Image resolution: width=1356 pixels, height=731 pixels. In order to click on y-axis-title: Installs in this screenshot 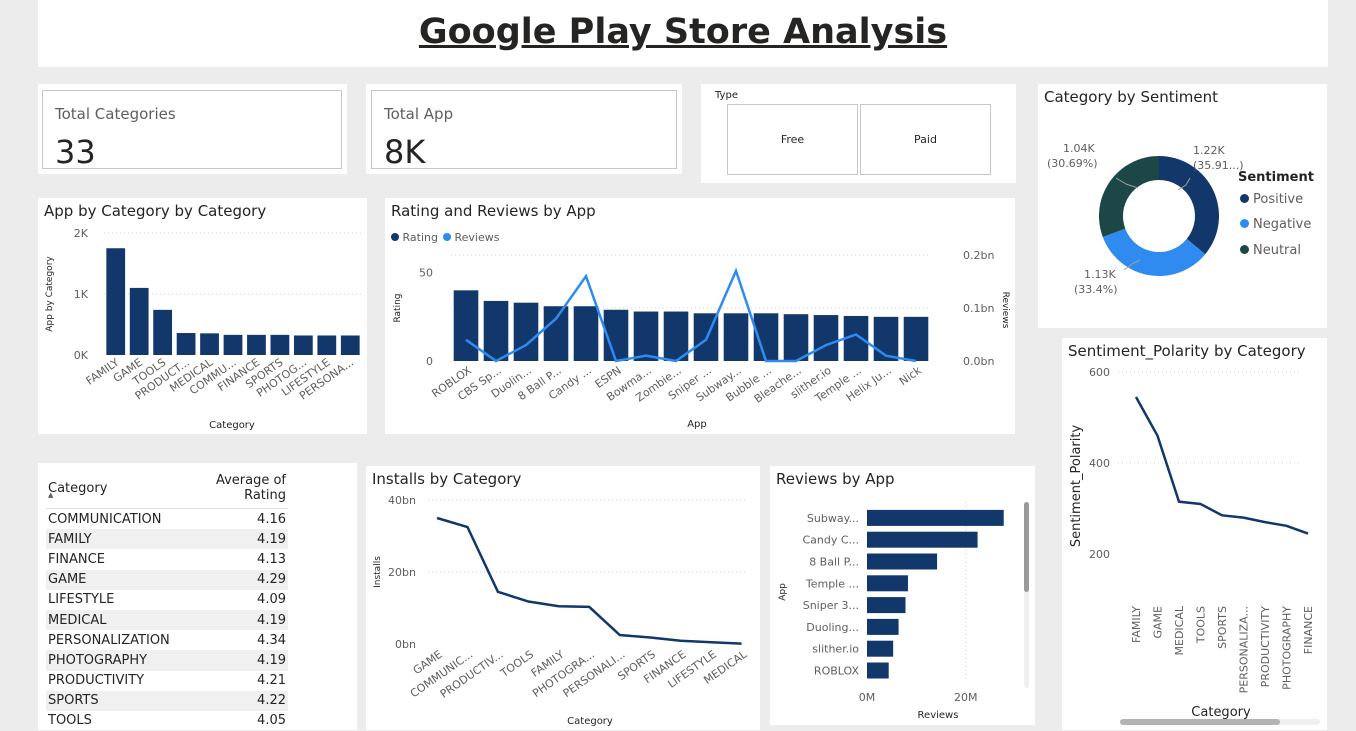, I will do `click(378, 572)`.